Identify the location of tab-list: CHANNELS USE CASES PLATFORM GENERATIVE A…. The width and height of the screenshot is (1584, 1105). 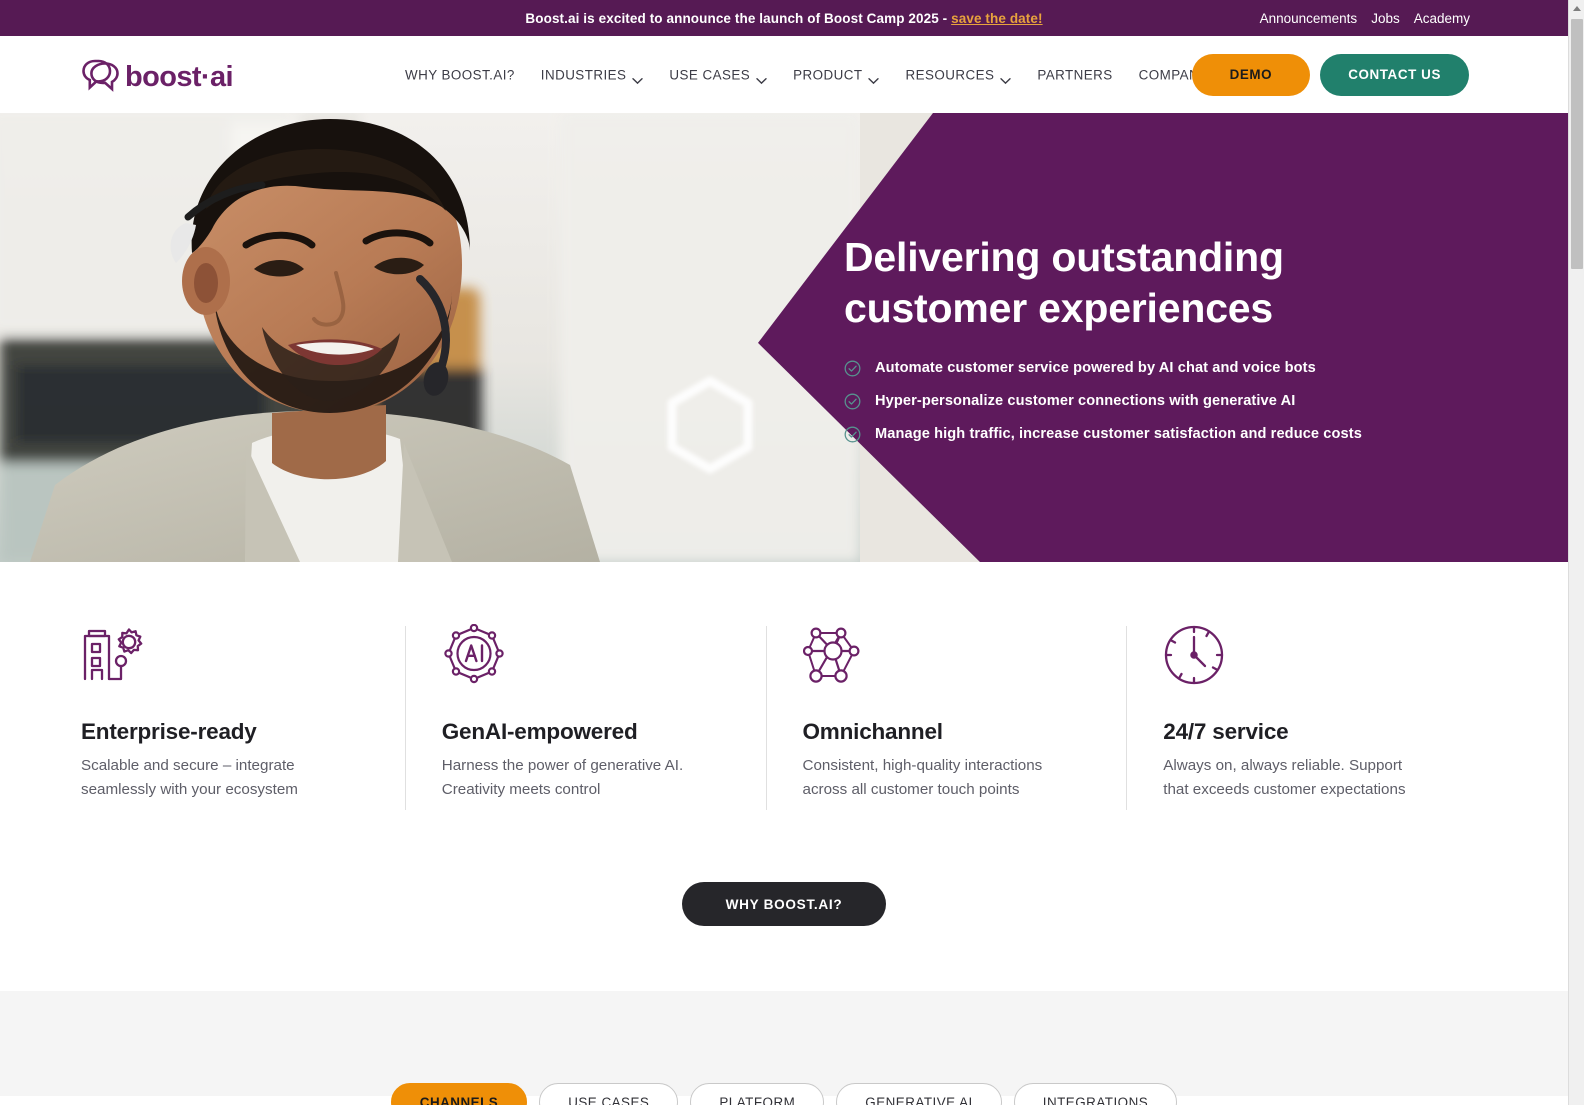
(784, 1094).